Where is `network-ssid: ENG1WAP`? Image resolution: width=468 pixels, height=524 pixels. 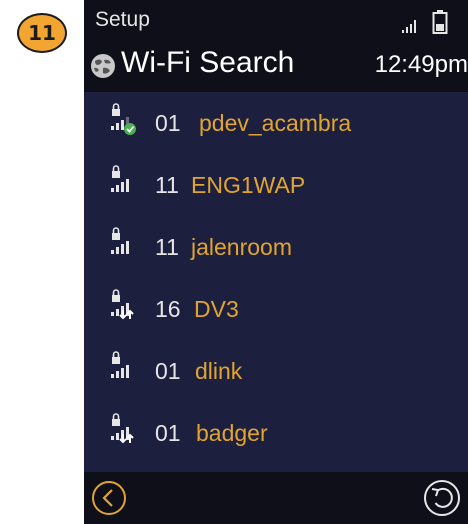
network-ssid: ENG1WAP is located at coordinates (248, 185).